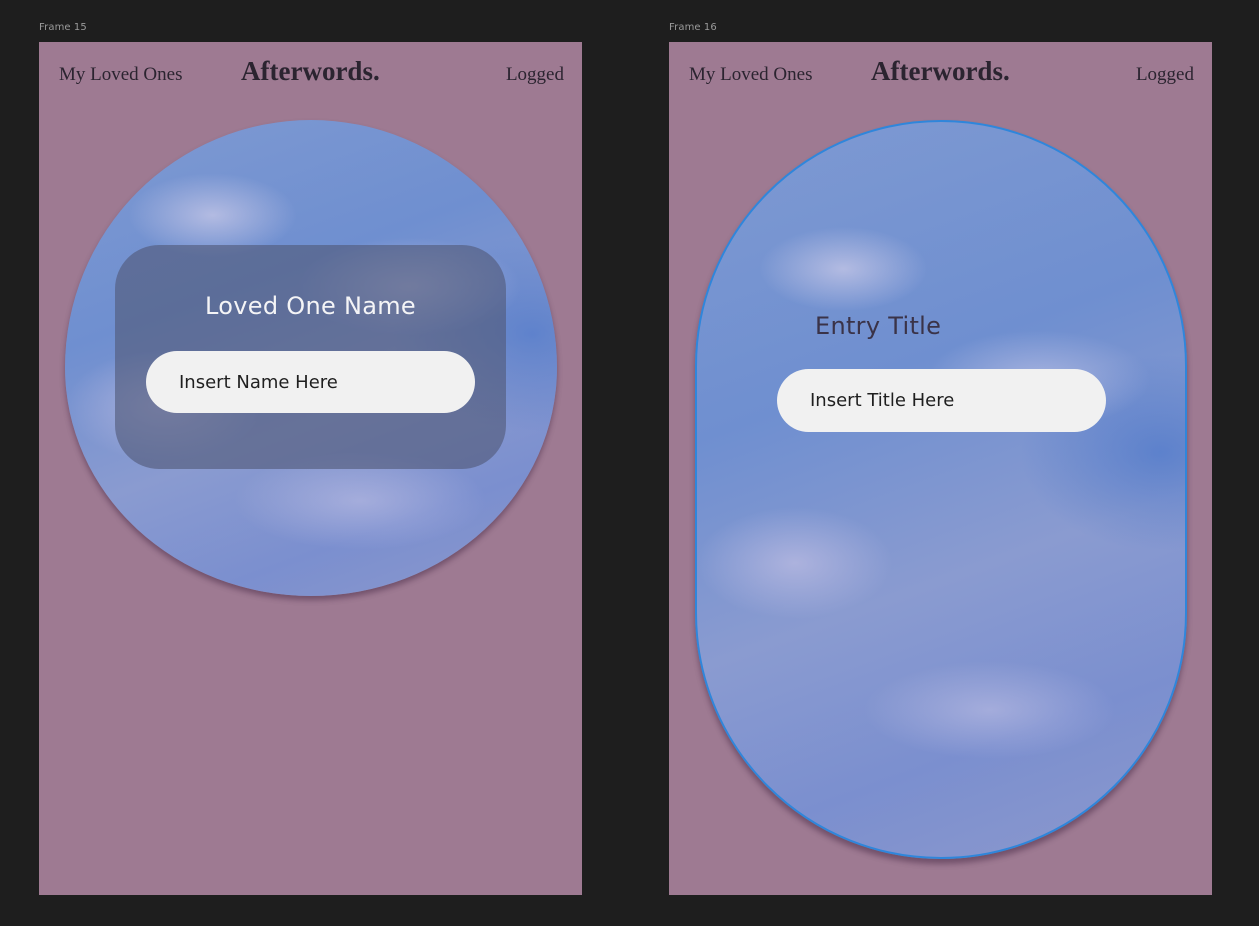  What do you see at coordinates (63, 27) in the screenshot?
I see `frame-label-15: Frame 15` at bounding box center [63, 27].